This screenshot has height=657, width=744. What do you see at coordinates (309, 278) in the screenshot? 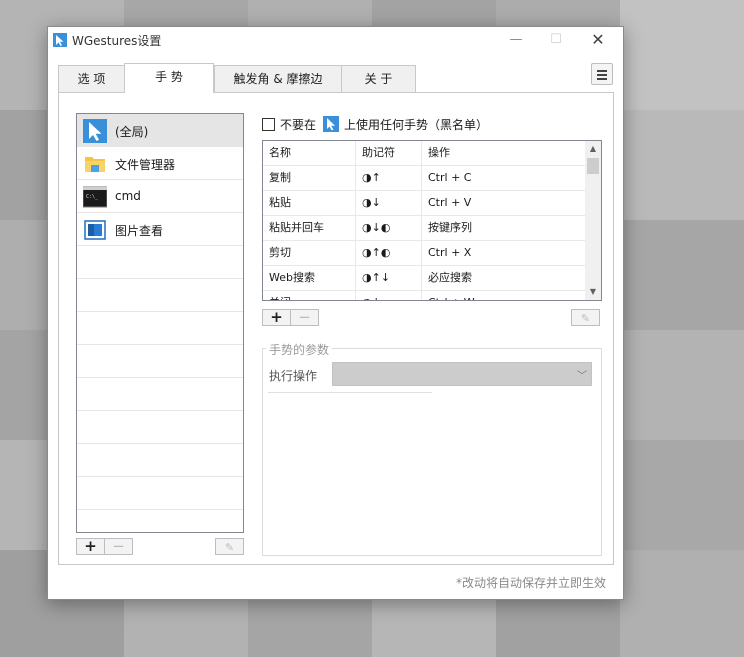
I see `cell-name: Web搜索` at bounding box center [309, 278].